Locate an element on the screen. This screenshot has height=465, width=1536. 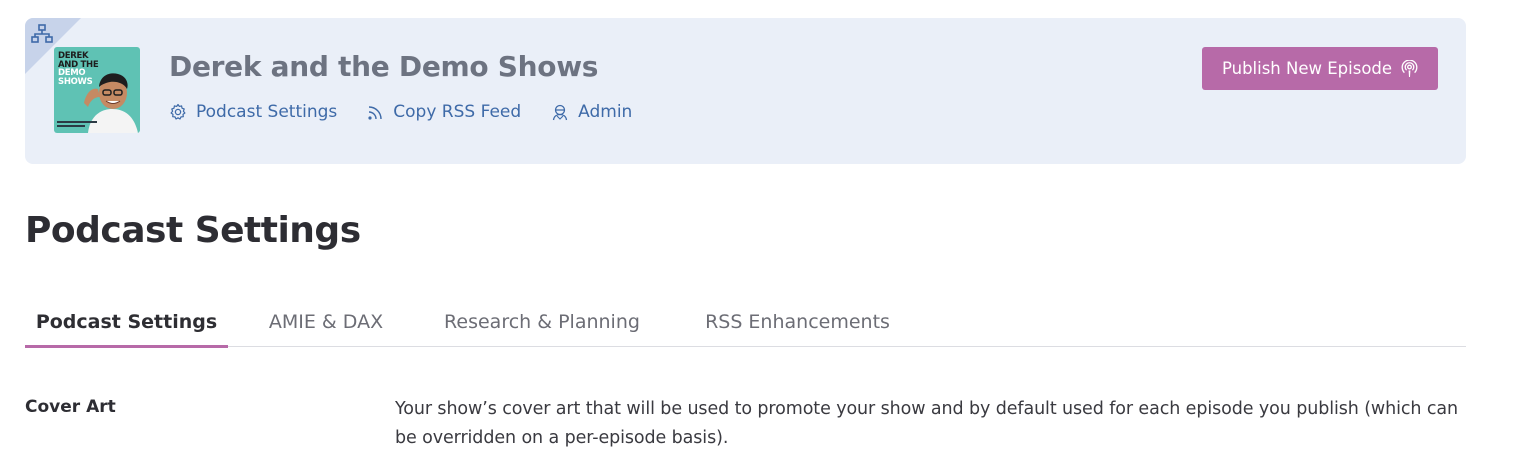
tab-amie-dax: AMIE & DAX is located at coordinates (326, 321).